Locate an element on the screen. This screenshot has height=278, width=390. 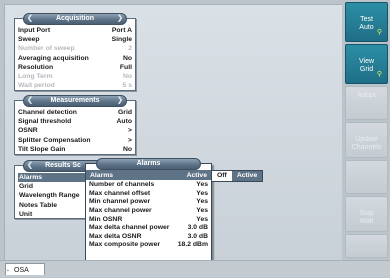
update-channels-button: Update Channels is located at coordinates (366, 140).